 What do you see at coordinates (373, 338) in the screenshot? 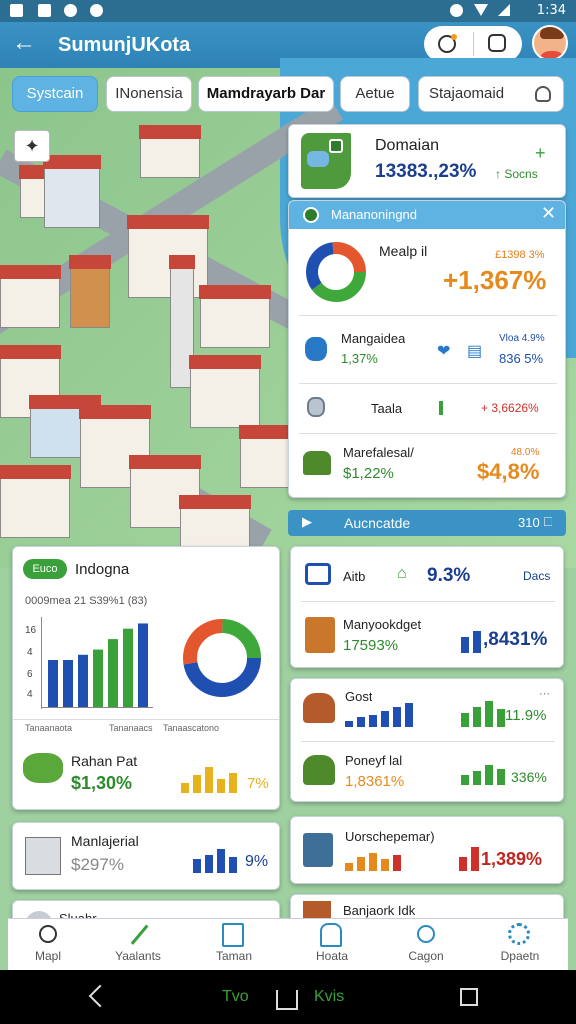
I see `row-name: Mangaidea` at bounding box center [373, 338].